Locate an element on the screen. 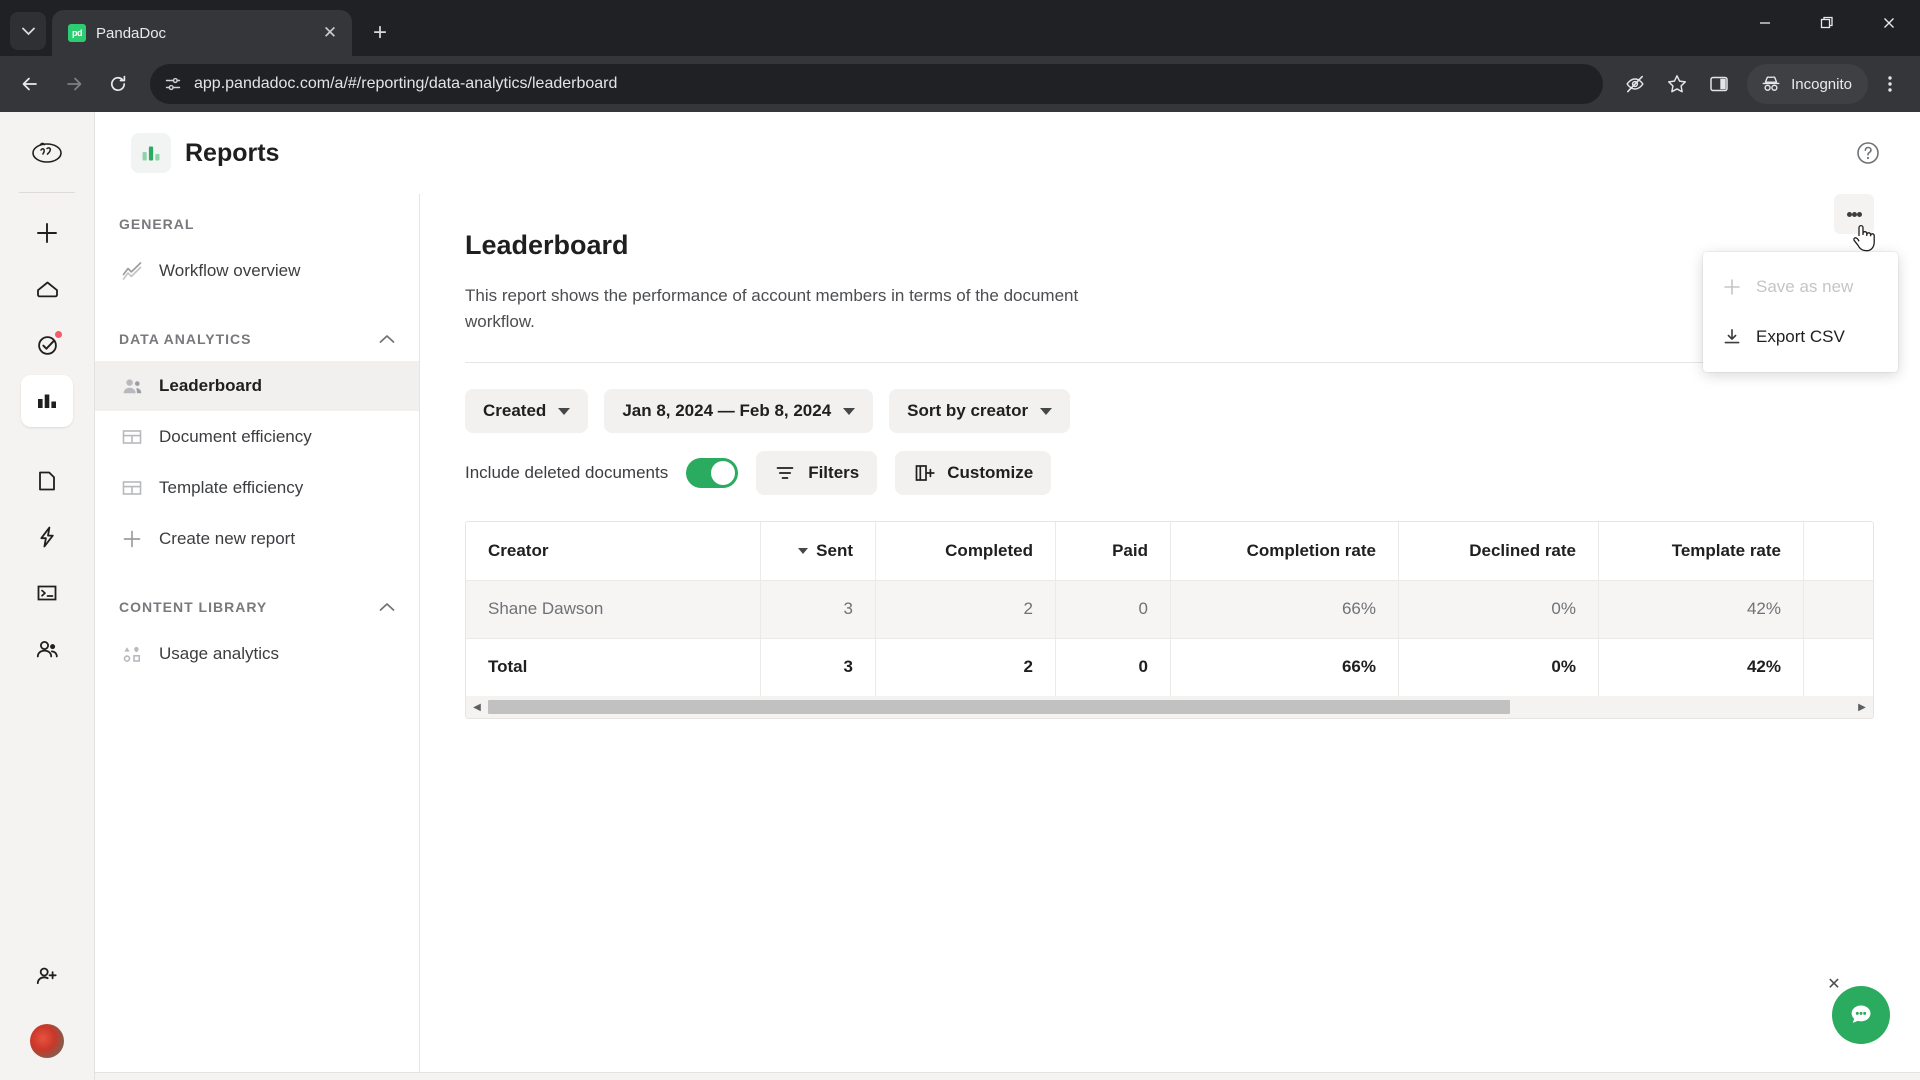 Image resolution: width=1920 pixels, height=1080 pixels. side-panel-icon is located at coordinates (1719, 84).